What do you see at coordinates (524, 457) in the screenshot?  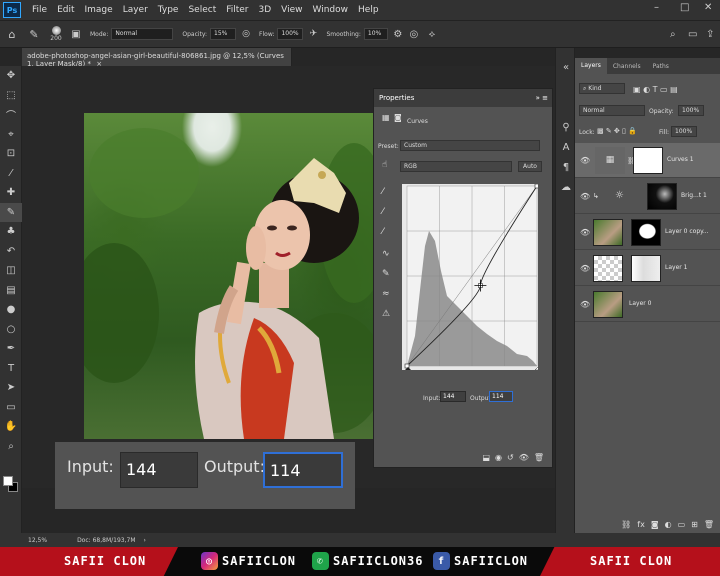 I see `visibility-icon: 👁` at bounding box center [524, 457].